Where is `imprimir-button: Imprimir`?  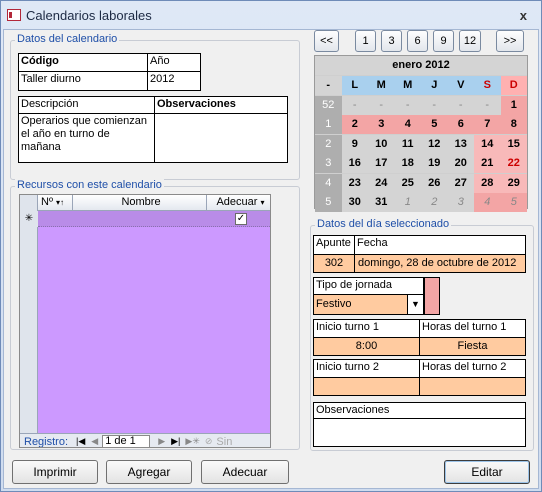
imprimir-button: Imprimir is located at coordinates (55, 472).